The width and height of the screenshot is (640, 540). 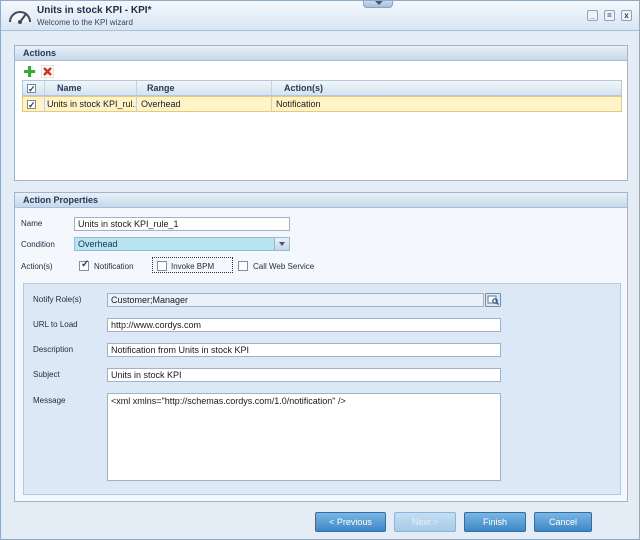 I want to click on delete-icon, so click(x=47, y=71).